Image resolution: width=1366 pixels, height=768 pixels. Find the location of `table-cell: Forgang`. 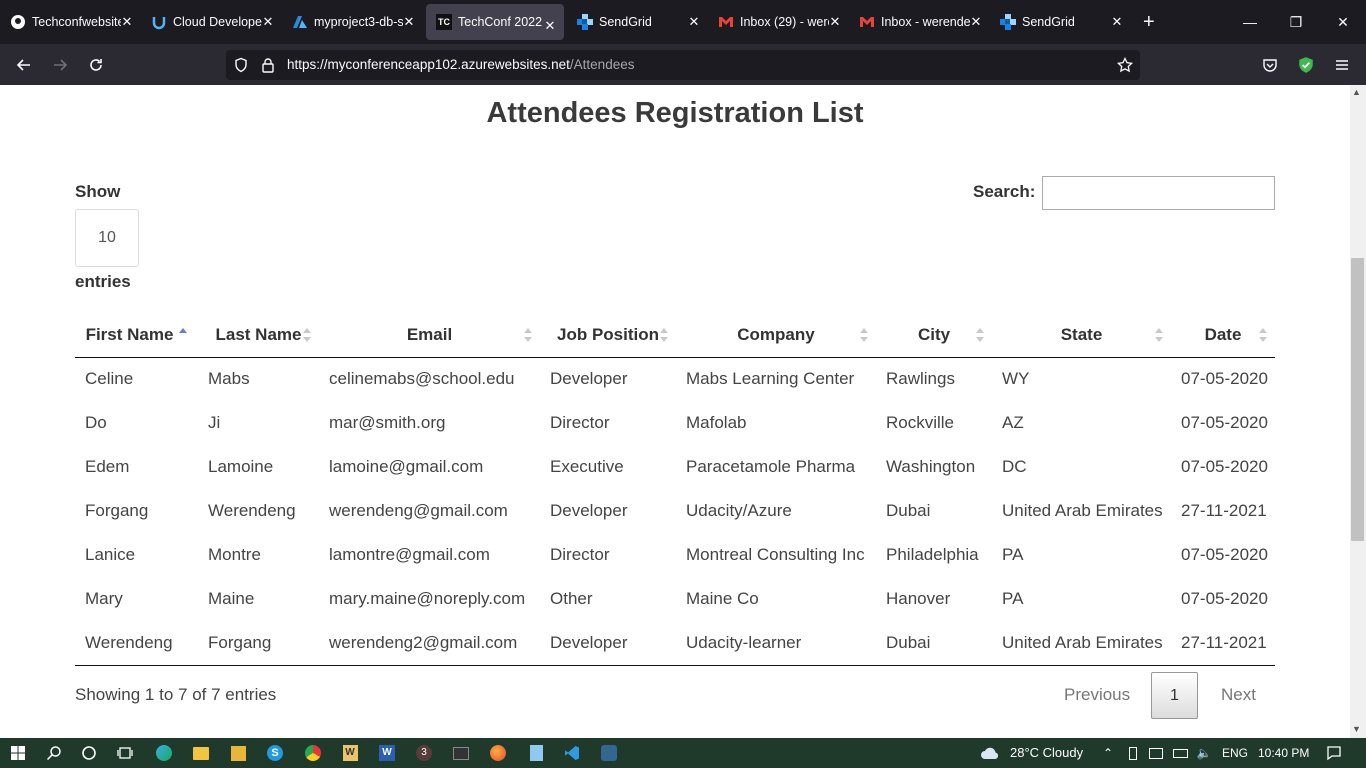

table-cell: Forgang is located at coordinates (117, 510).